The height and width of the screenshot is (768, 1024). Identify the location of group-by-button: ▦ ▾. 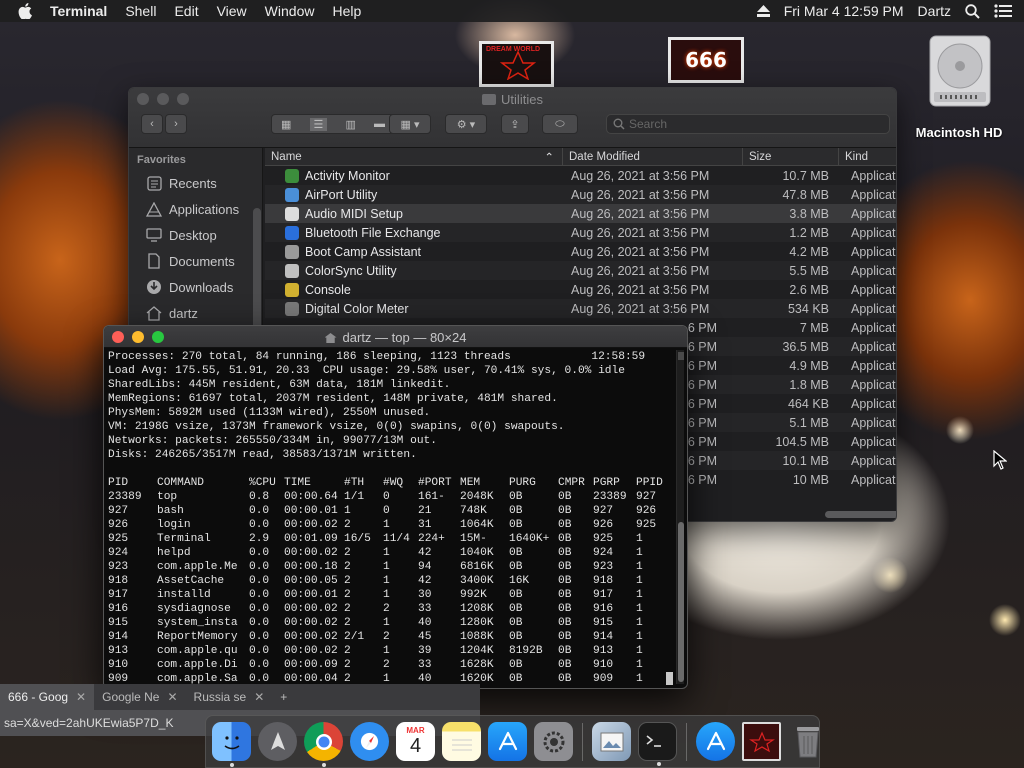
(410, 124).